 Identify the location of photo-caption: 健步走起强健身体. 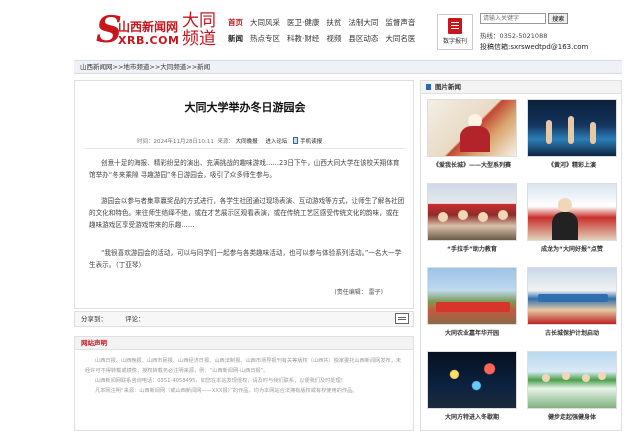
(572, 416).